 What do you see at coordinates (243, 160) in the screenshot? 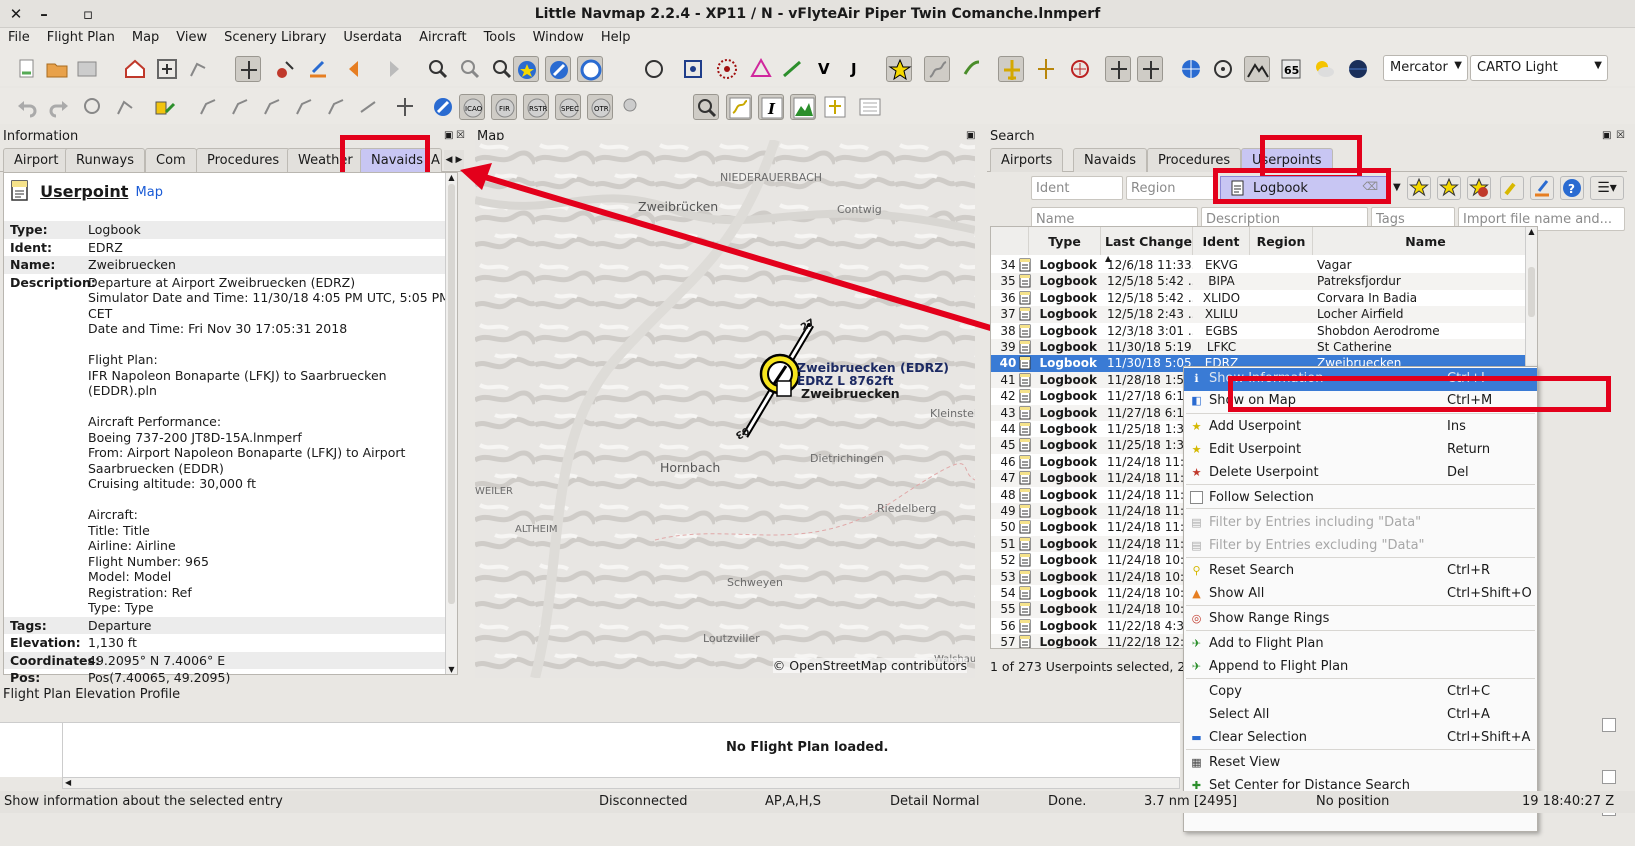
I see `tab-procedures: Procedures` at bounding box center [243, 160].